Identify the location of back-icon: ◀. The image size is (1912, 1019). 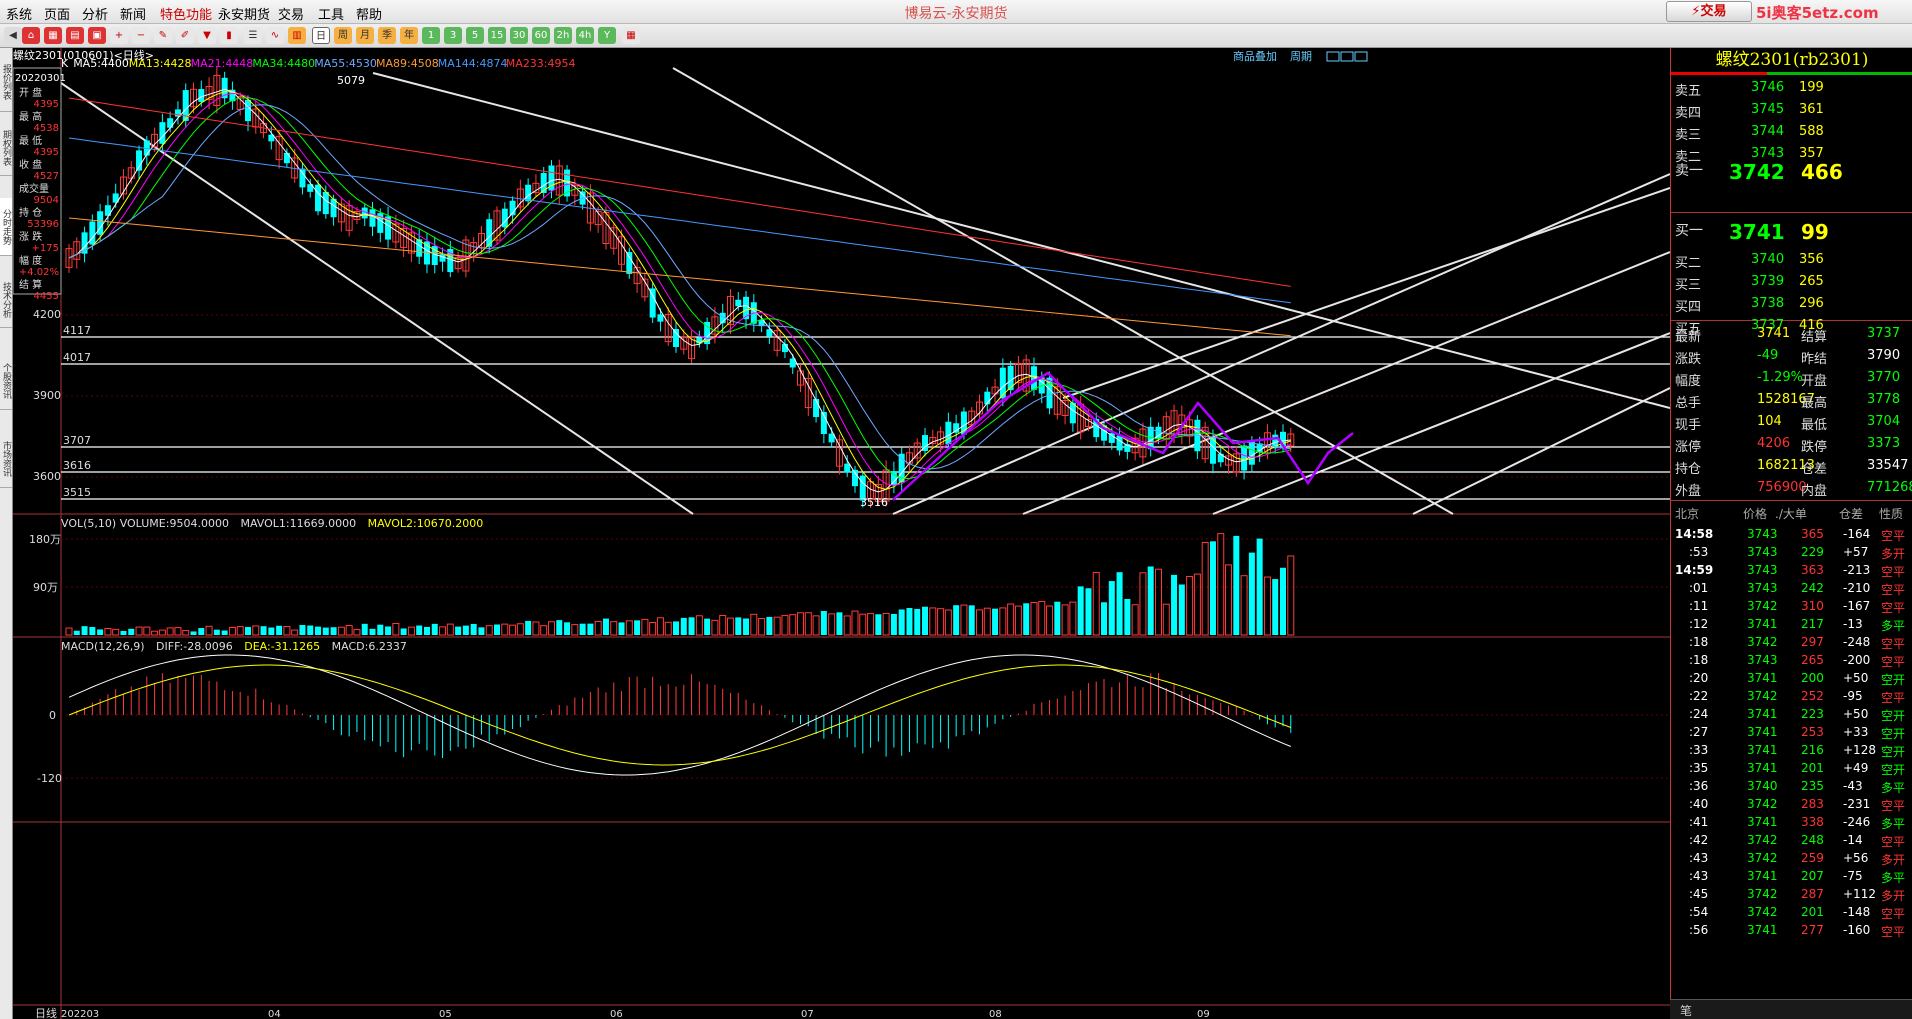
(13, 35).